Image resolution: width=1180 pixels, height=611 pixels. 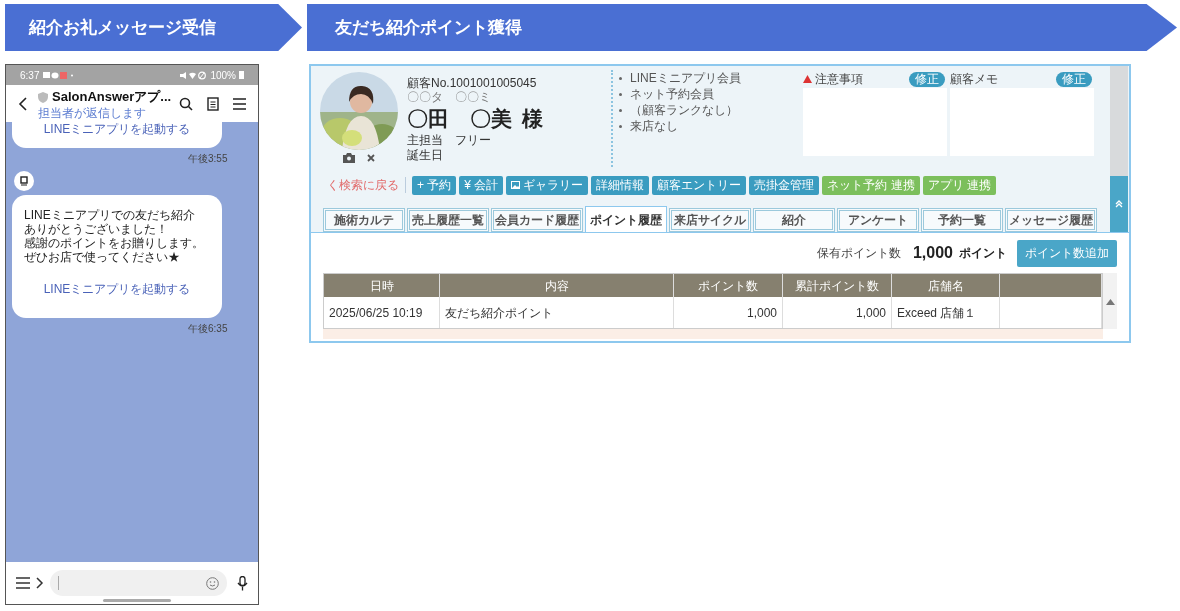 What do you see at coordinates (24, 181) in the screenshot?
I see `avatar-icon` at bounding box center [24, 181].